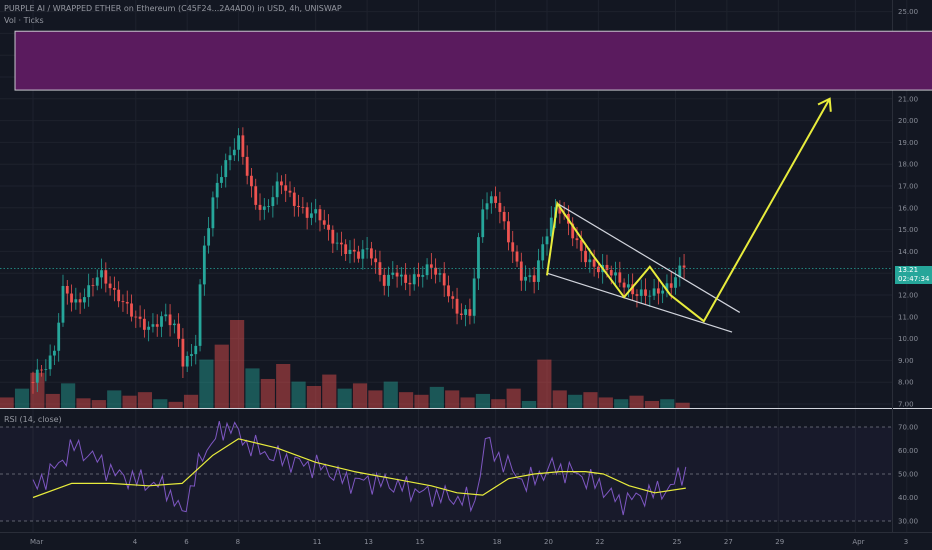  I want to click on price-tick-label: 21.00, so click(908, 99).